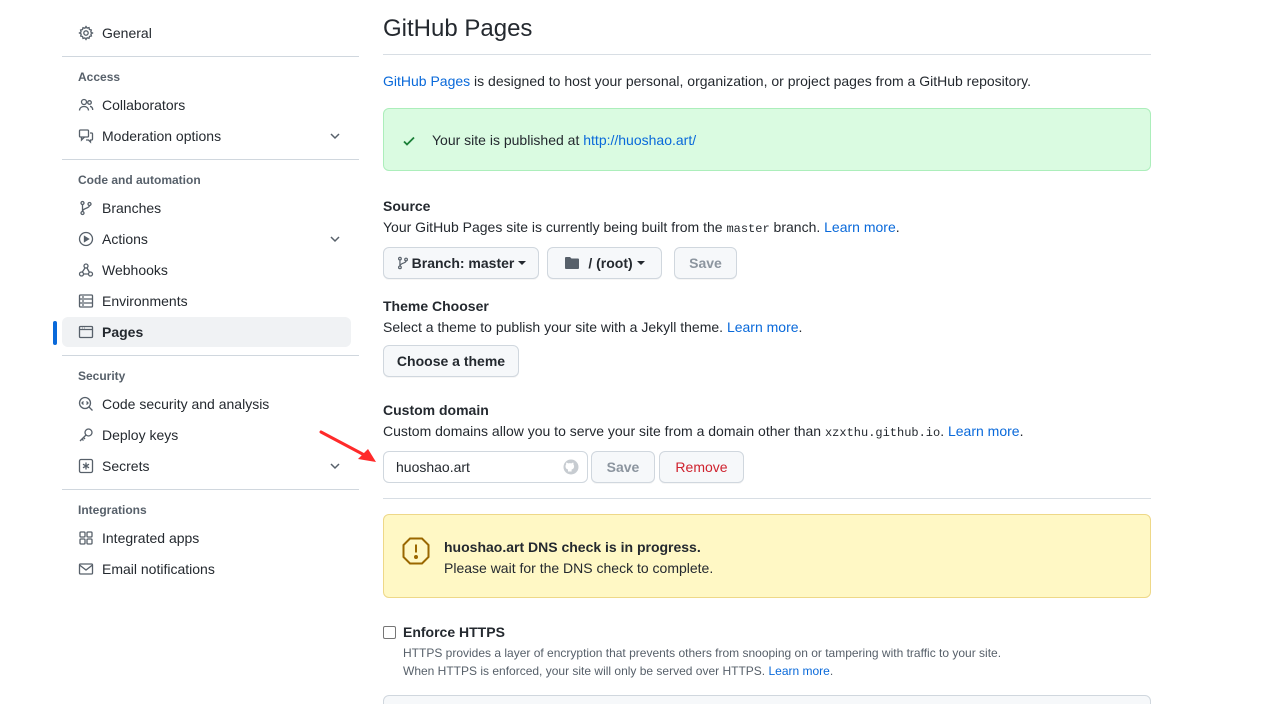 This screenshot has height=704, width=1268. Describe the element at coordinates (572, 263) in the screenshot. I see `folder-icon` at that location.